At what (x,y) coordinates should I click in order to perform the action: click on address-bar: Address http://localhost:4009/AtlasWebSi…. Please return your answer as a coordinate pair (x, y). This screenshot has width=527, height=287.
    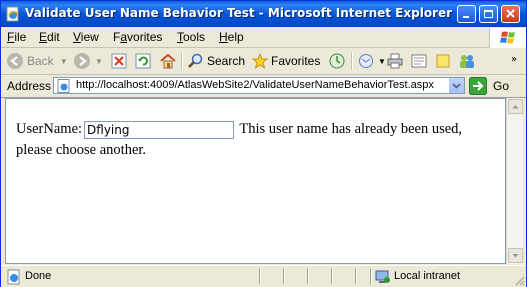
    Looking at the image, I should click on (263, 86).